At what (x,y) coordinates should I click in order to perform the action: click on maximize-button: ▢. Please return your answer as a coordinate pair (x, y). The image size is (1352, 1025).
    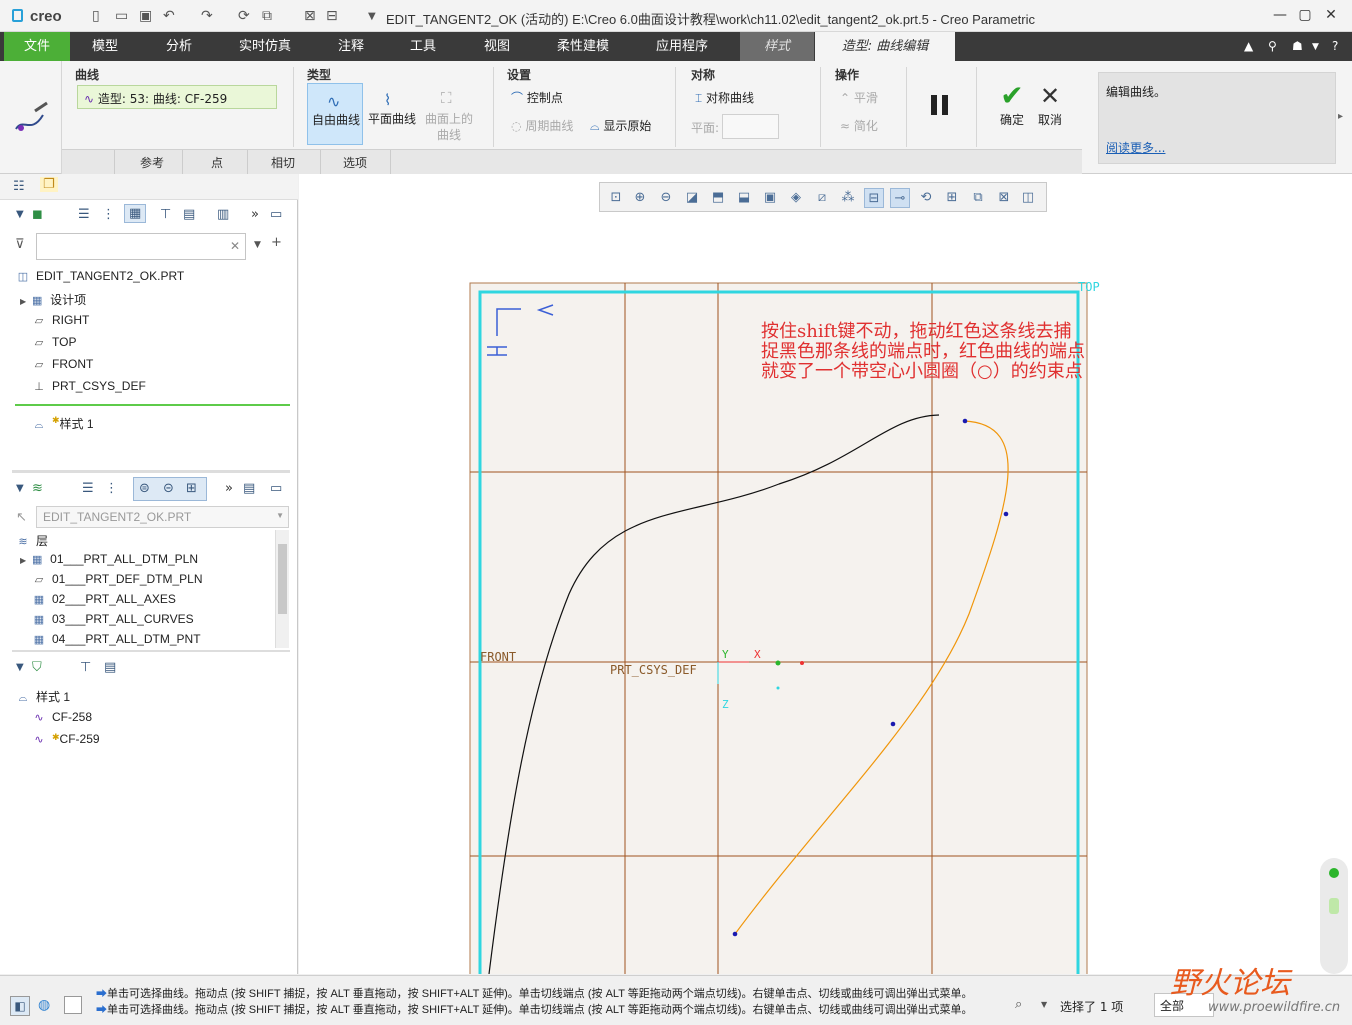
    Looking at the image, I should click on (1305, 15).